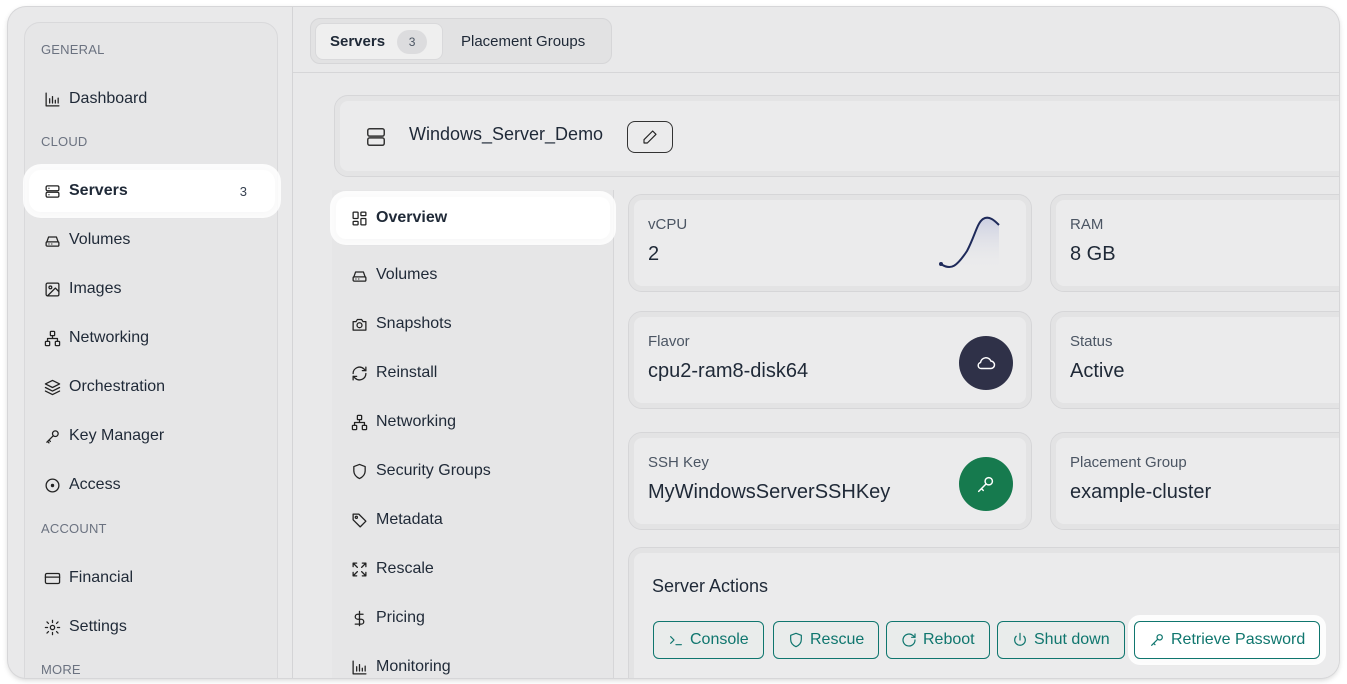 The width and height of the screenshot is (1347, 684). I want to click on layers-icon, so click(52, 387).